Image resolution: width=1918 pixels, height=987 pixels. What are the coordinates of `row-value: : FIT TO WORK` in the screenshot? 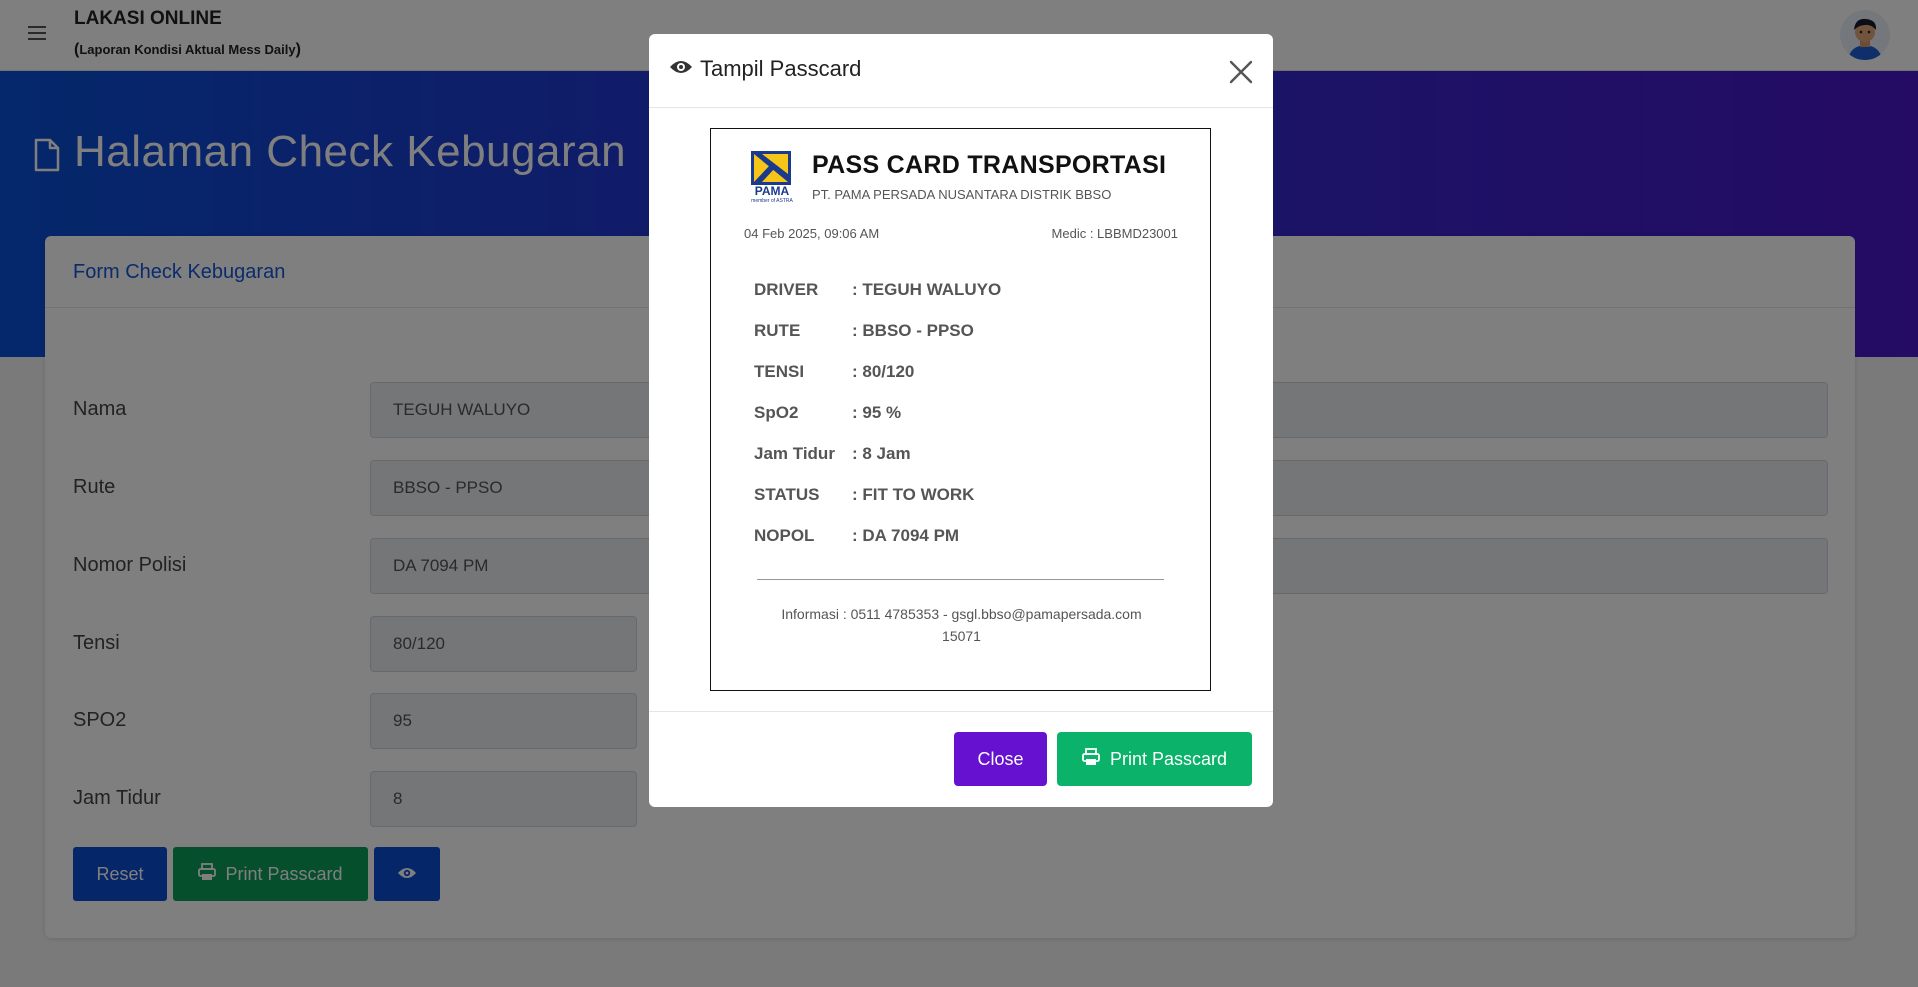 It's located at (913, 494).